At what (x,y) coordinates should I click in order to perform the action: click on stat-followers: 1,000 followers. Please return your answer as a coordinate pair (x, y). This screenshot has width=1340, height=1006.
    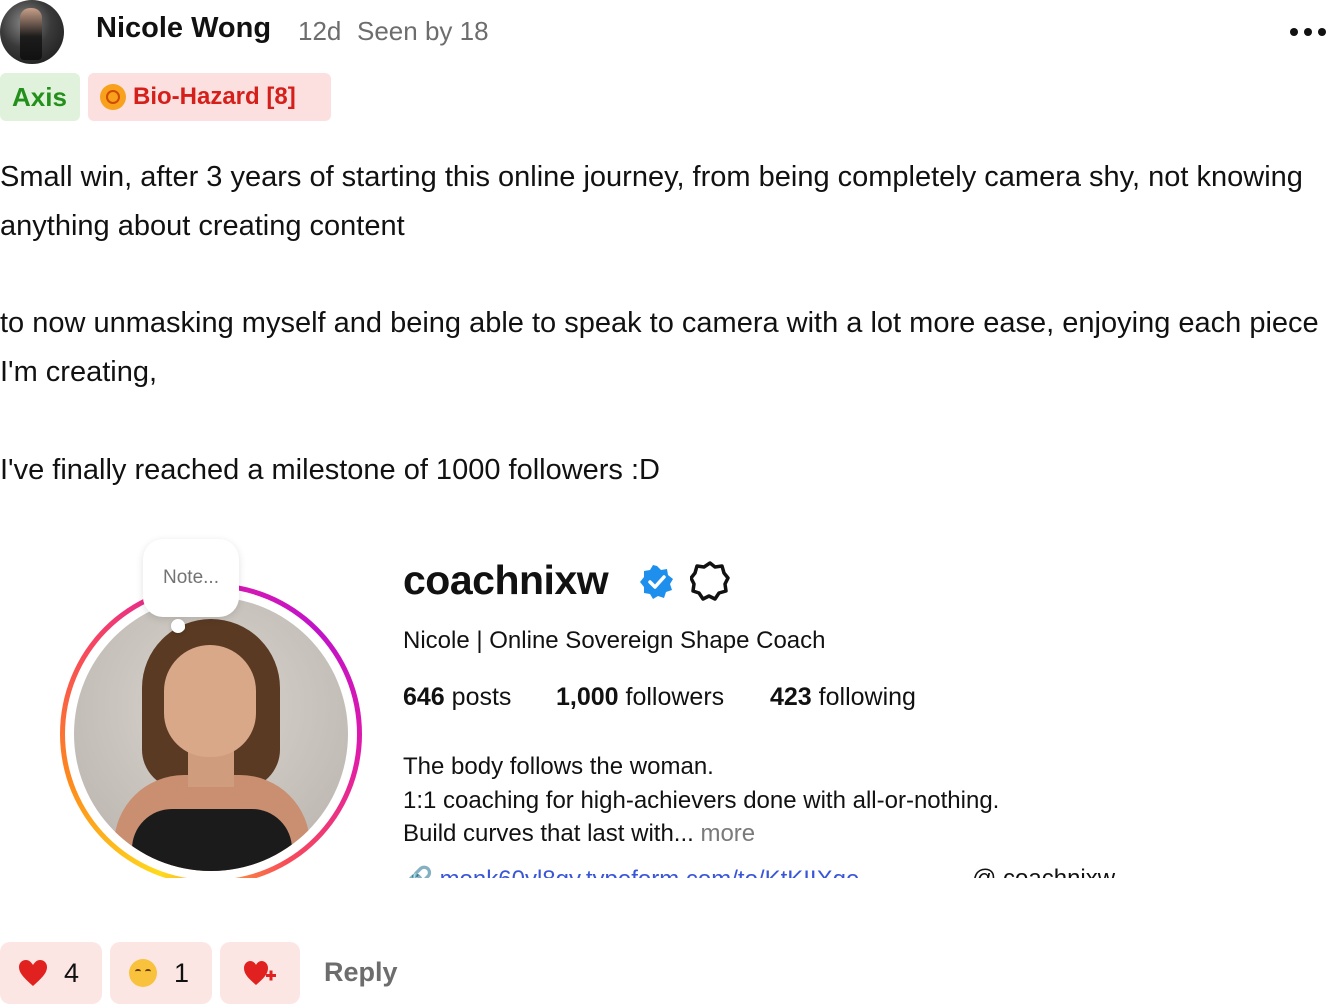
    Looking at the image, I should click on (640, 697).